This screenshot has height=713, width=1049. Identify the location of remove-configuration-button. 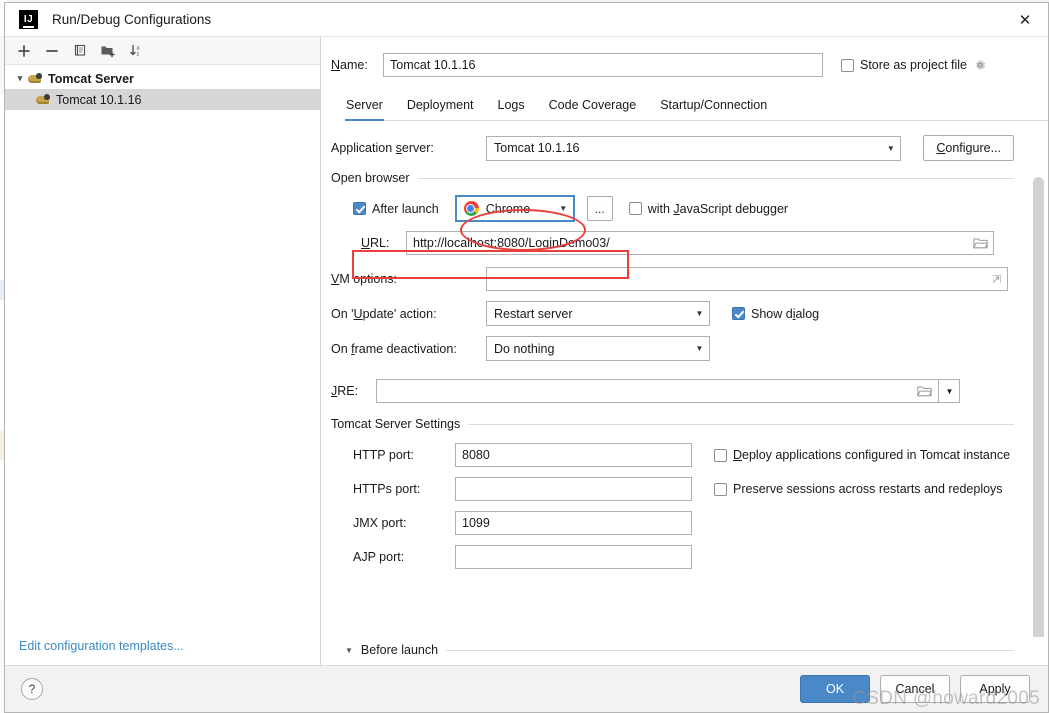
(52, 51).